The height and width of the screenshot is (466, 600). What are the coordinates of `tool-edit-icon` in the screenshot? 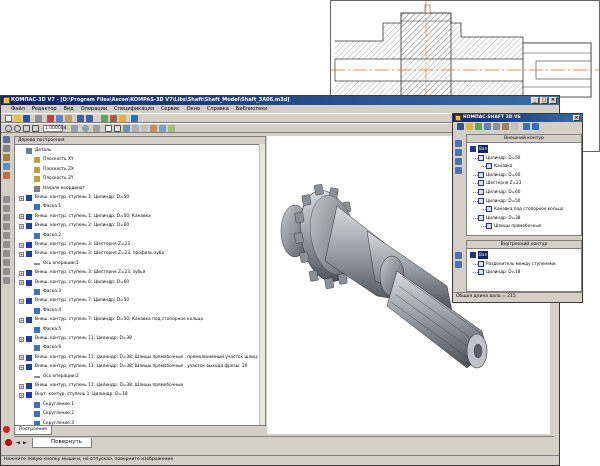 It's located at (6, 157).